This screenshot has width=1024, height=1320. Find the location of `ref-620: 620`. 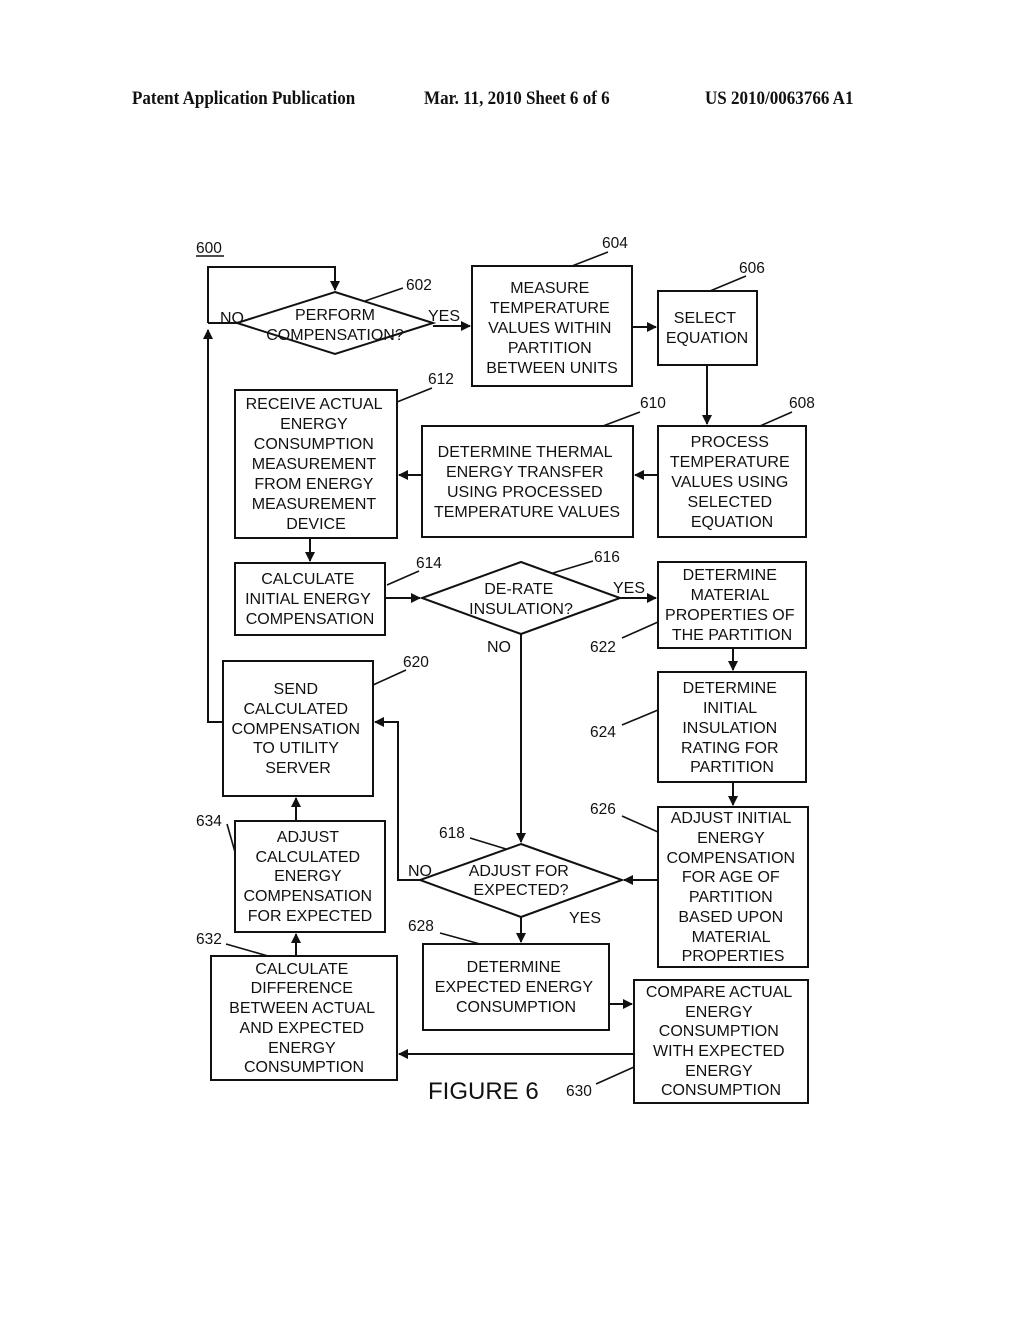

ref-620: 620 is located at coordinates (400, 670).